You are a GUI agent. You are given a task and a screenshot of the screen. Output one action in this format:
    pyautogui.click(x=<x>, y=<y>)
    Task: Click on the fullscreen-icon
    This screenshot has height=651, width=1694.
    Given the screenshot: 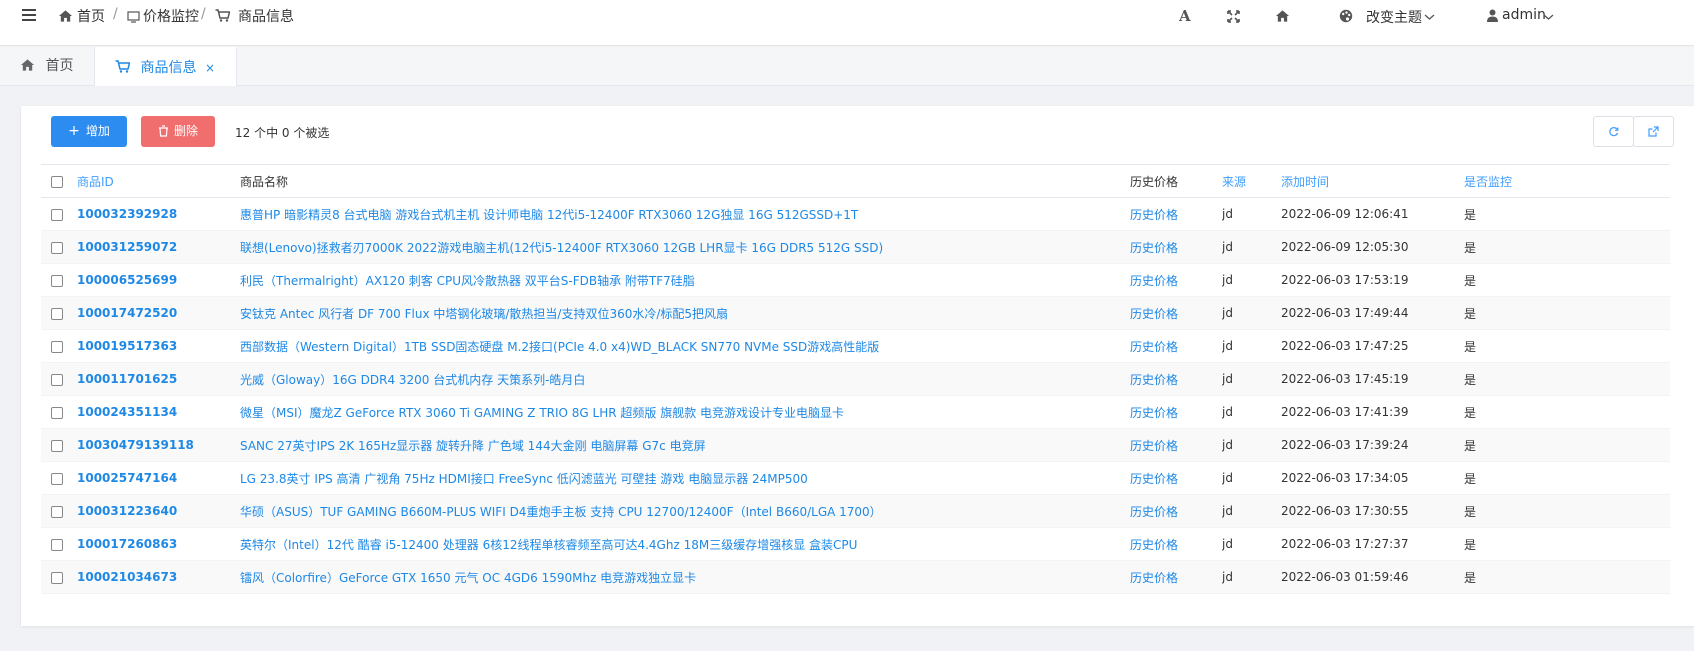 What is the action you would take?
    pyautogui.click(x=1233, y=16)
    